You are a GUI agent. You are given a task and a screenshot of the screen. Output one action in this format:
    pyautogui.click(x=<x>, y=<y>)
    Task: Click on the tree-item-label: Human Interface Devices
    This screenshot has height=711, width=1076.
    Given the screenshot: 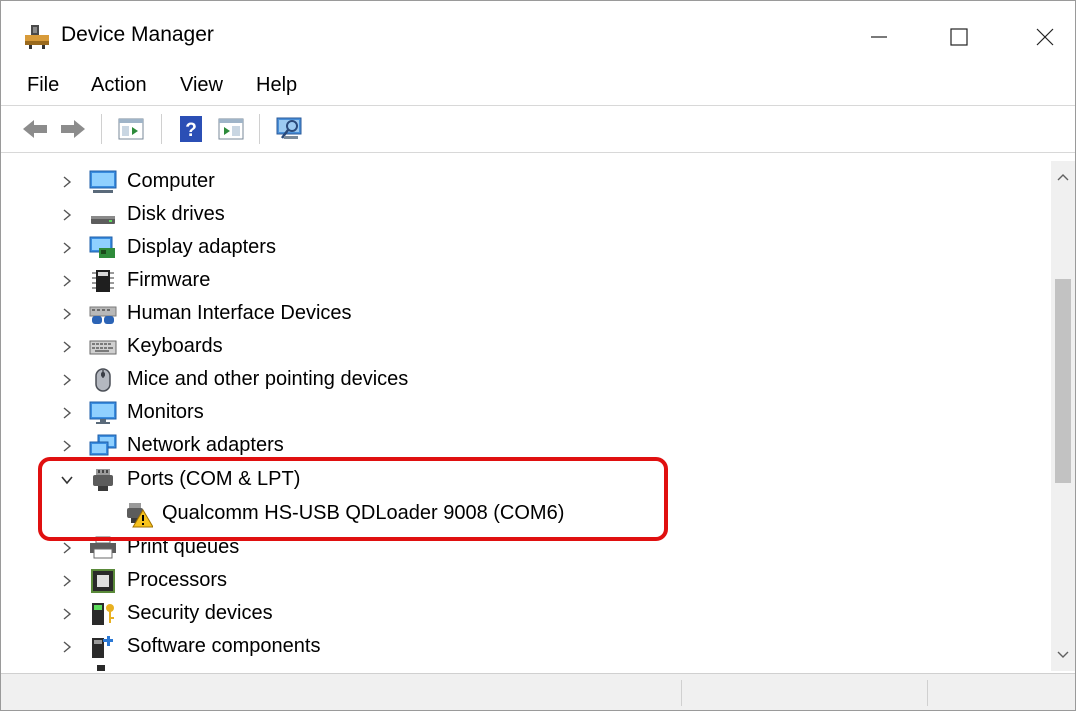 What is the action you would take?
    pyautogui.click(x=239, y=313)
    